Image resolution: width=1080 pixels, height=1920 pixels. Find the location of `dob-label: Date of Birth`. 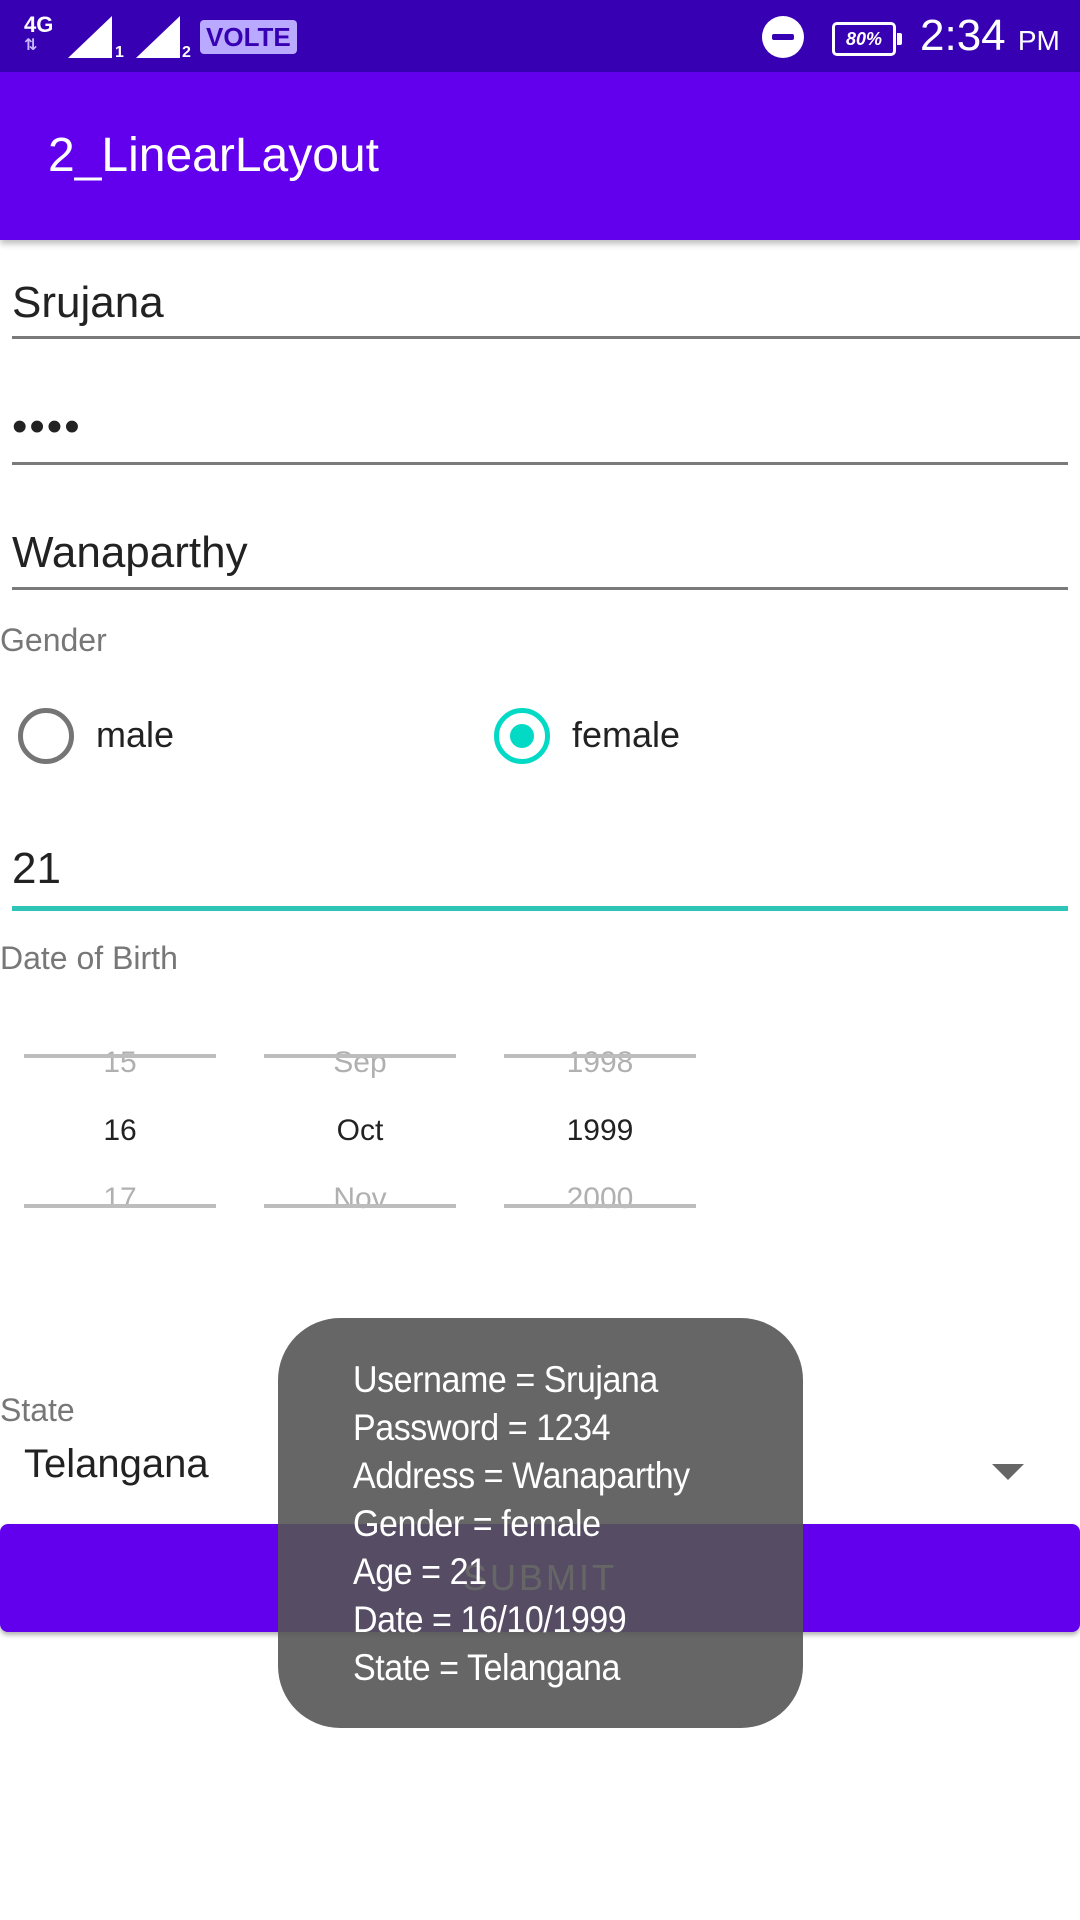

dob-label: Date of Birth is located at coordinates (89, 958).